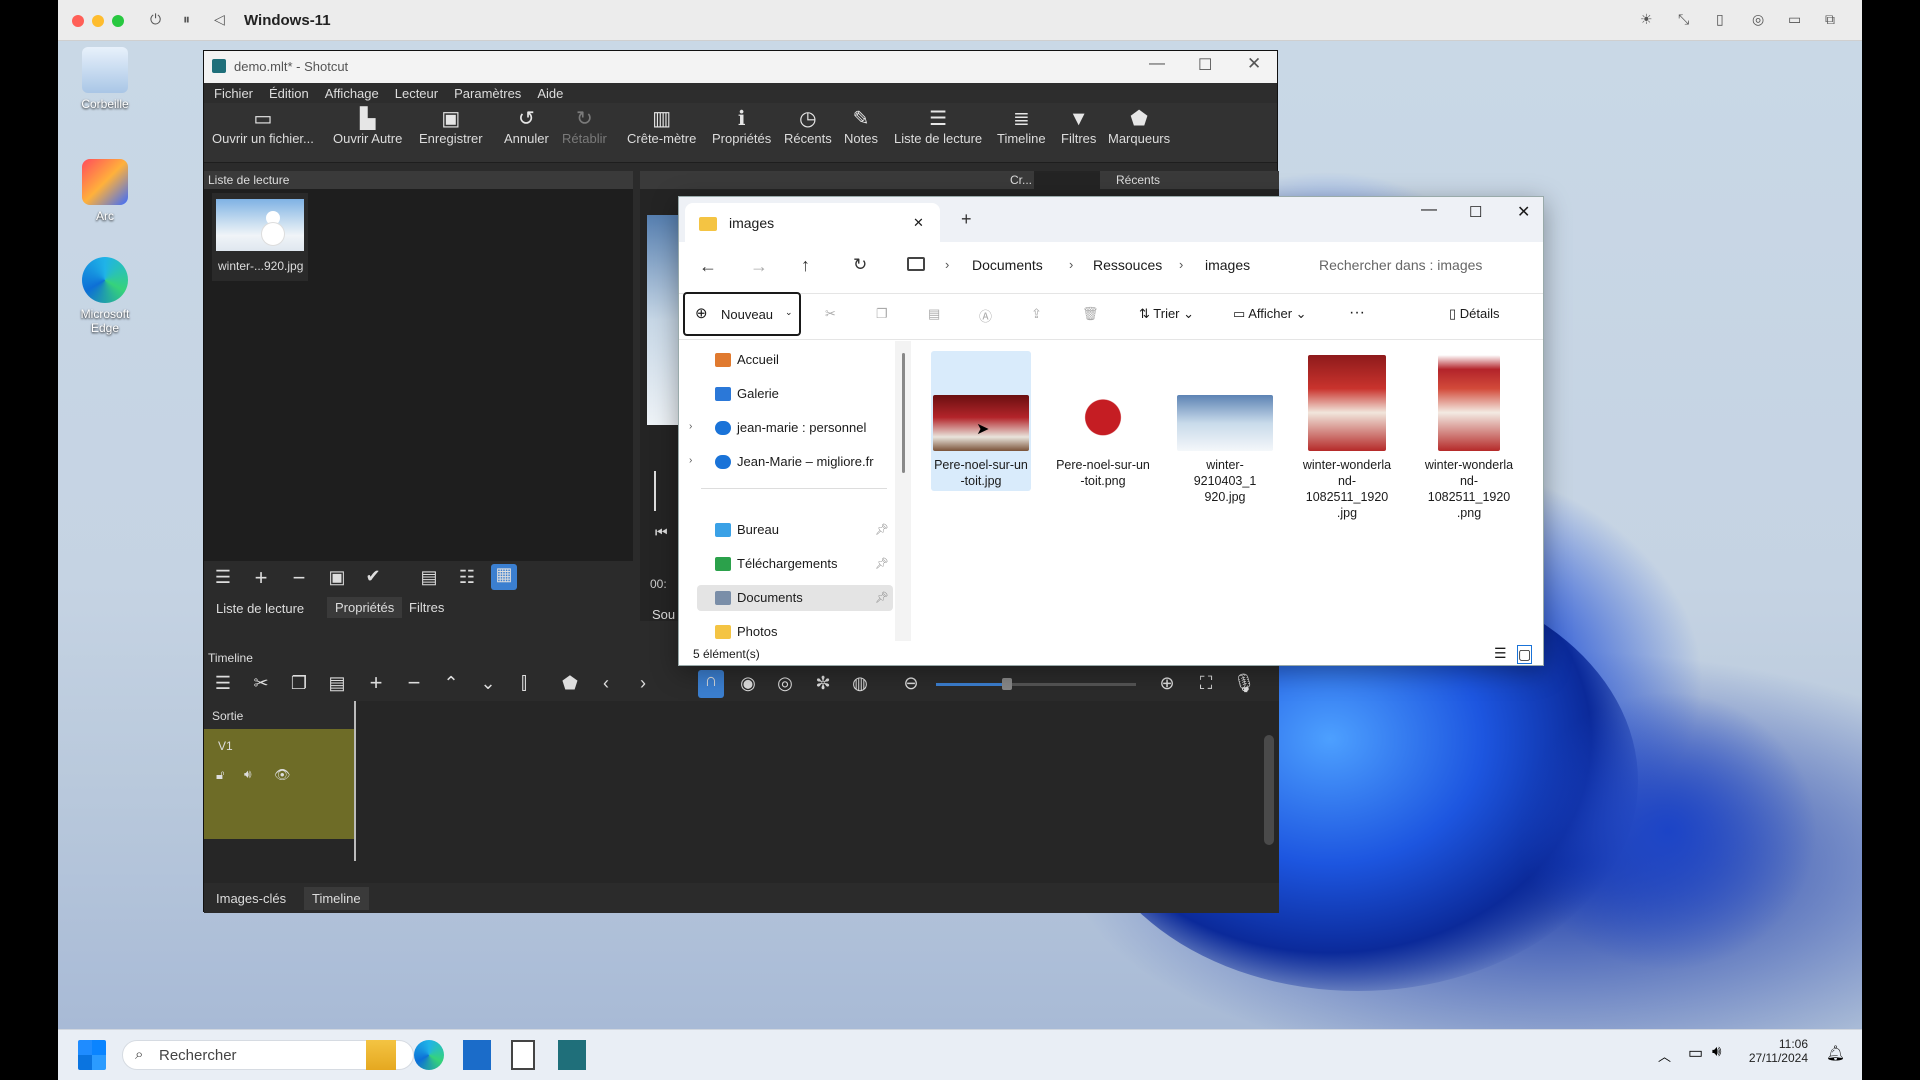  What do you see at coordinates (1206, 683) in the screenshot?
I see `zoom-fit-icon: ⛶` at bounding box center [1206, 683].